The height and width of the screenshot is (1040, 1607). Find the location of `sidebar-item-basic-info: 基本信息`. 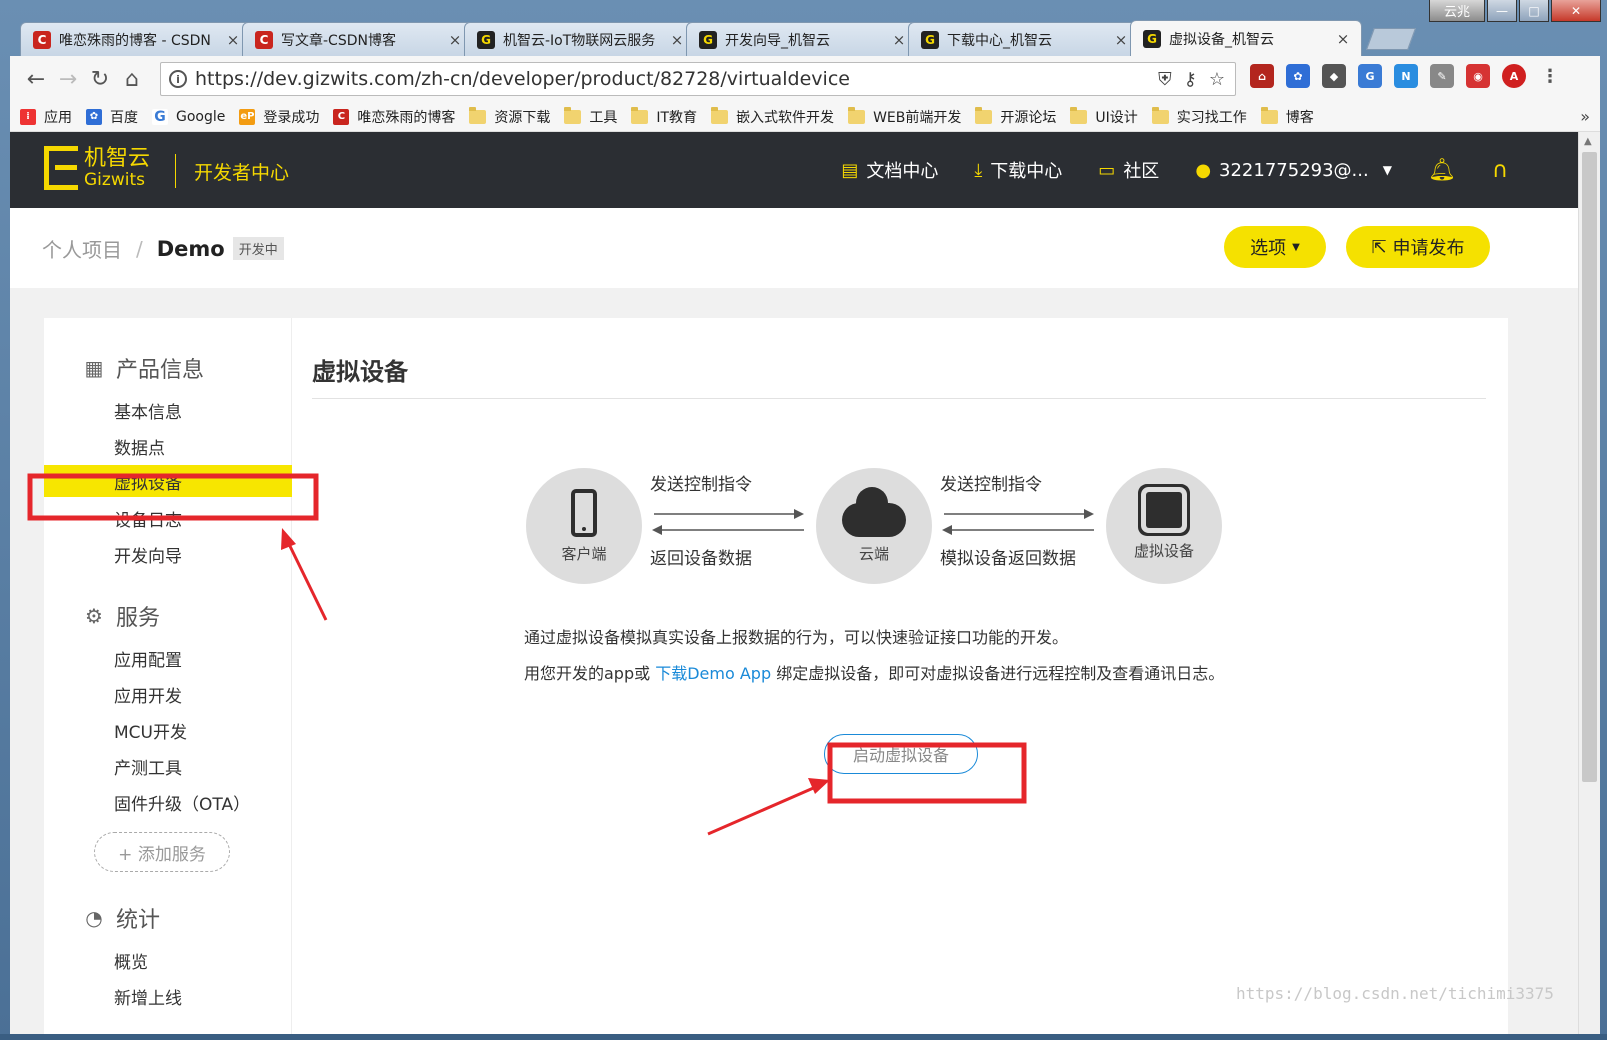

sidebar-item-basic-info: 基本信息 is located at coordinates (148, 410).